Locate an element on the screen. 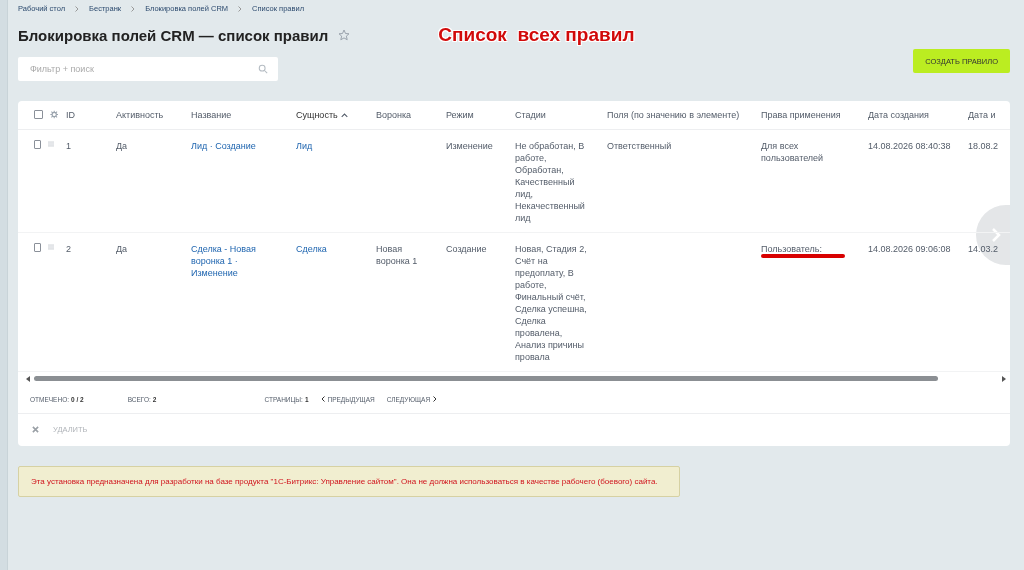 The width and height of the screenshot is (1024, 570). close-icon is located at coordinates (35, 429).